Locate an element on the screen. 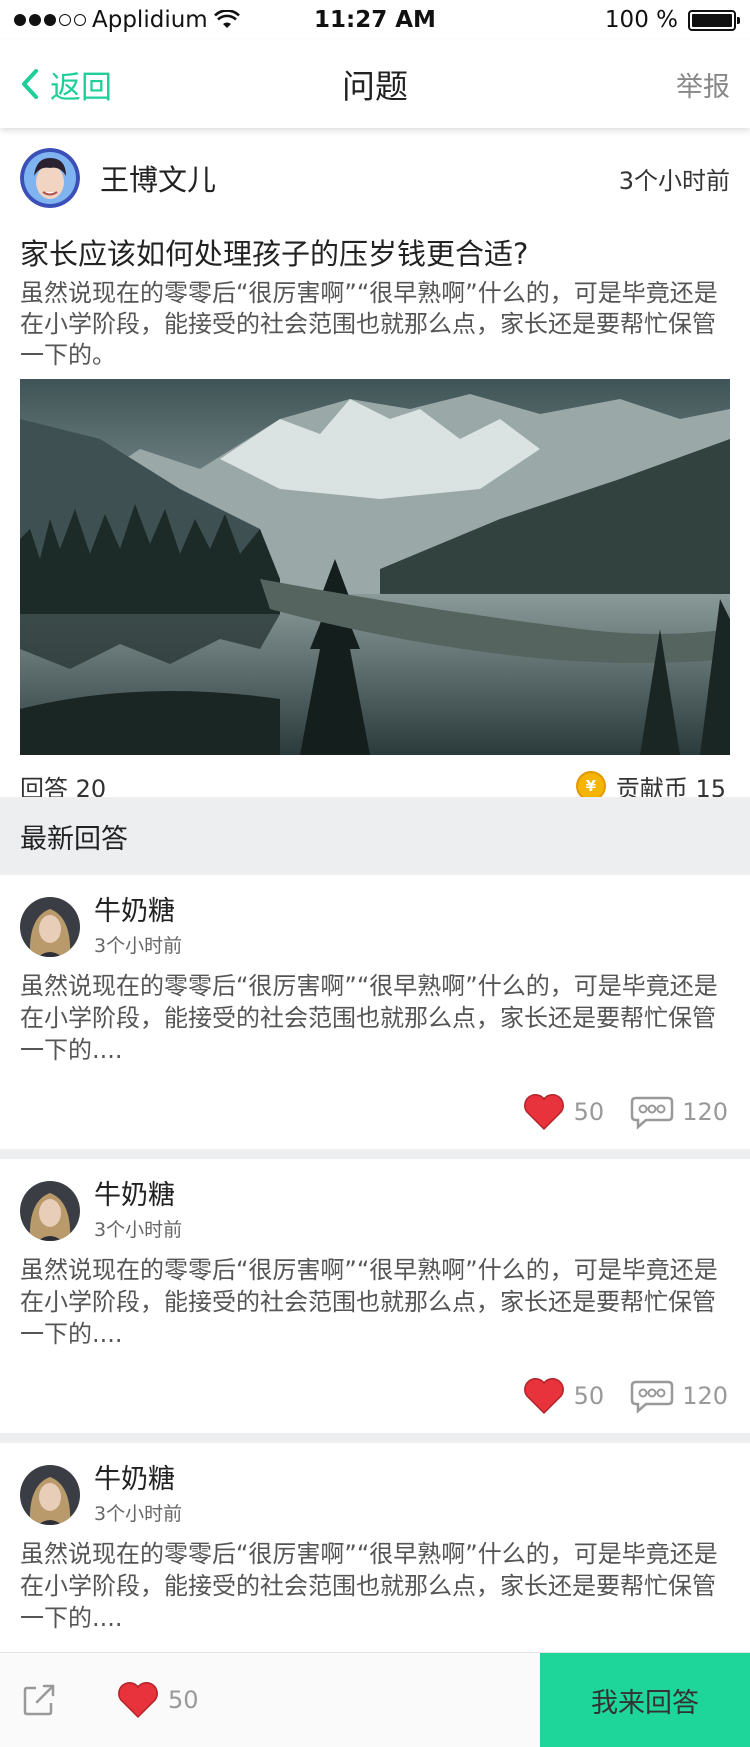 This screenshot has height=1747, width=750. back-label: 返回 is located at coordinates (81, 87).